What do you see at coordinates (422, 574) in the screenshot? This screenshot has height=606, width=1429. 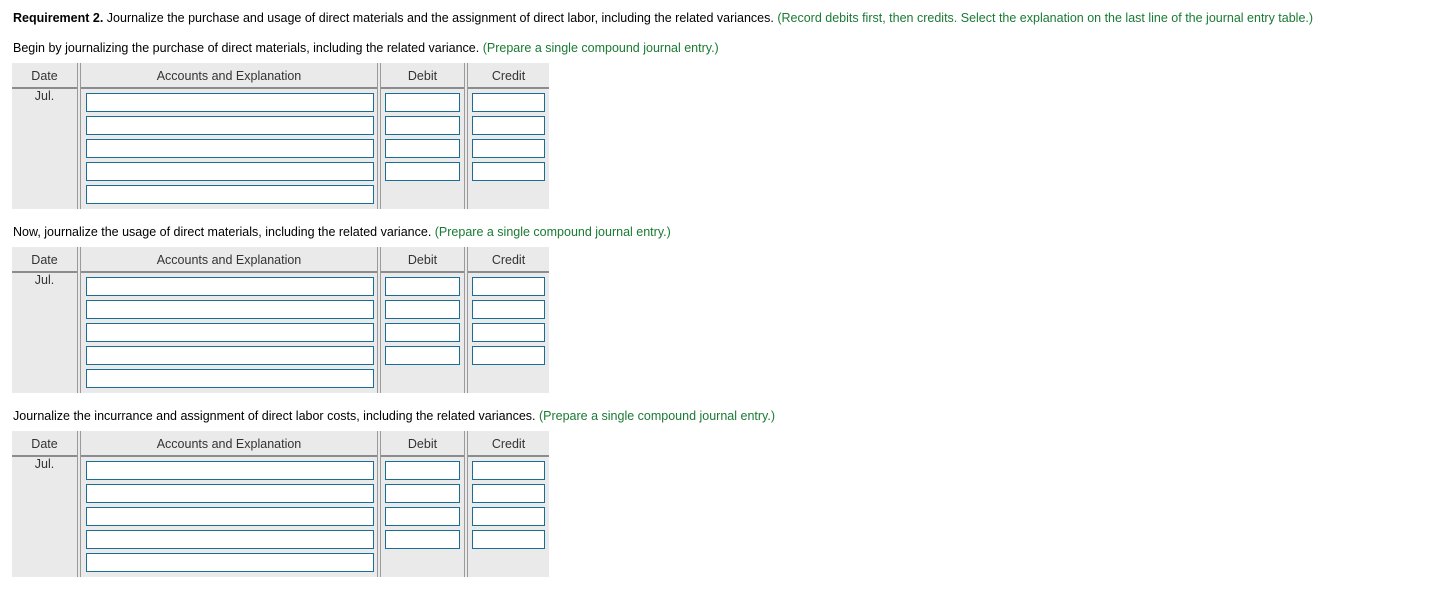 I see `filler-cell-debit` at bounding box center [422, 574].